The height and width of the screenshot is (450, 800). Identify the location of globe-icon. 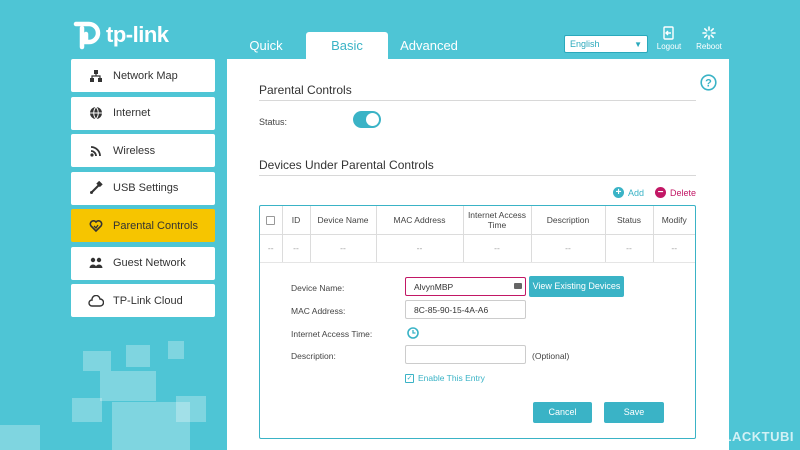
(96, 113).